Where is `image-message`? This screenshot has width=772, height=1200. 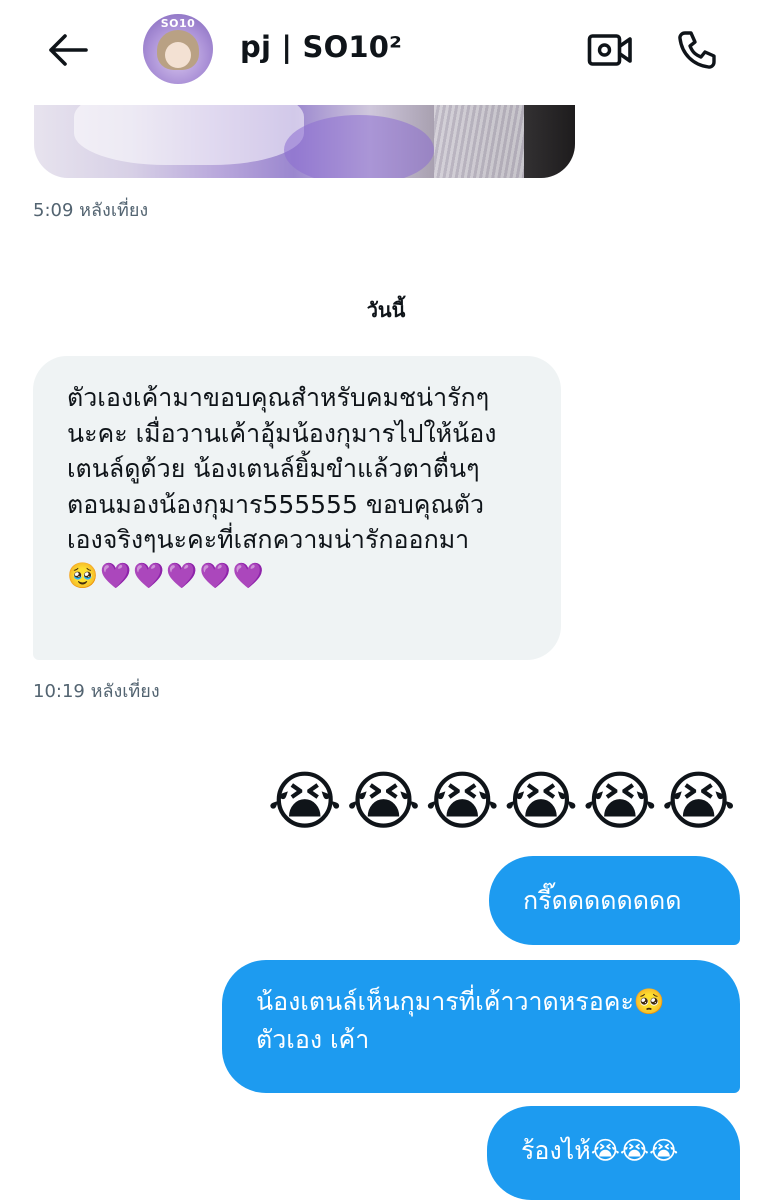
image-message is located at coordinates (304, 141).